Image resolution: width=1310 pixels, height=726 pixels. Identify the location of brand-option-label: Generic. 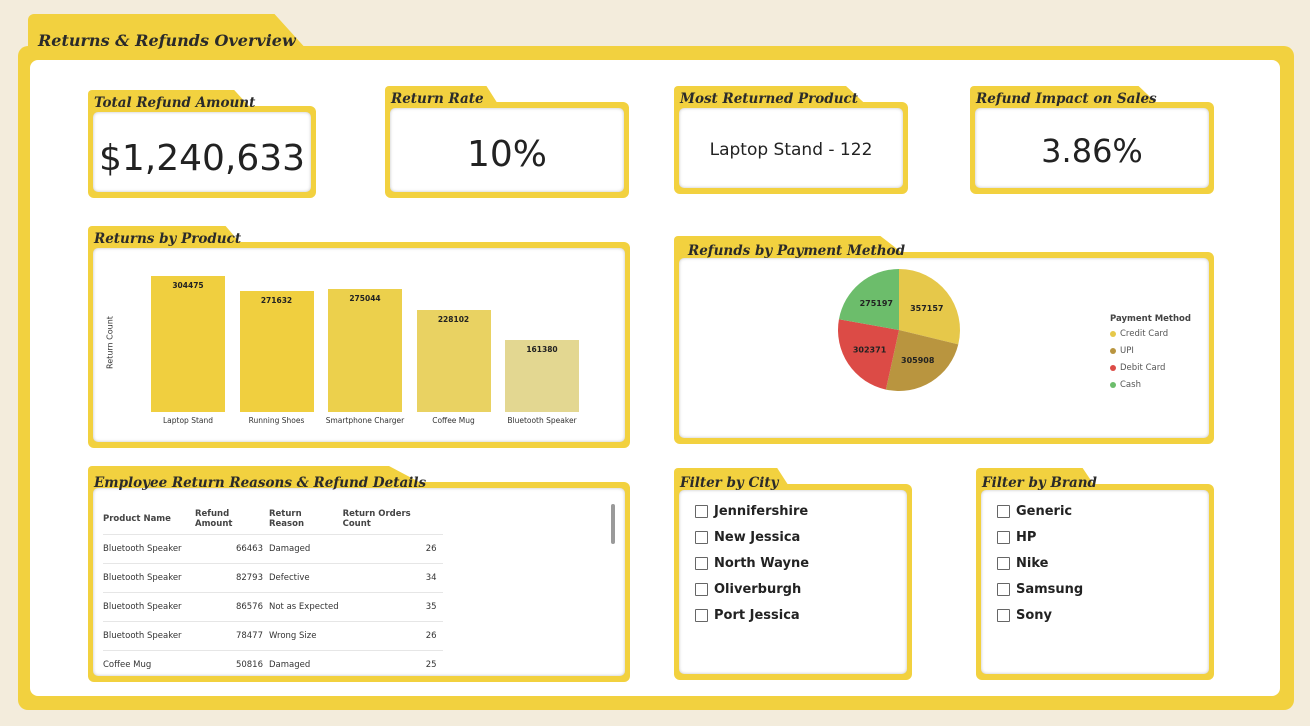
(1044, 511).